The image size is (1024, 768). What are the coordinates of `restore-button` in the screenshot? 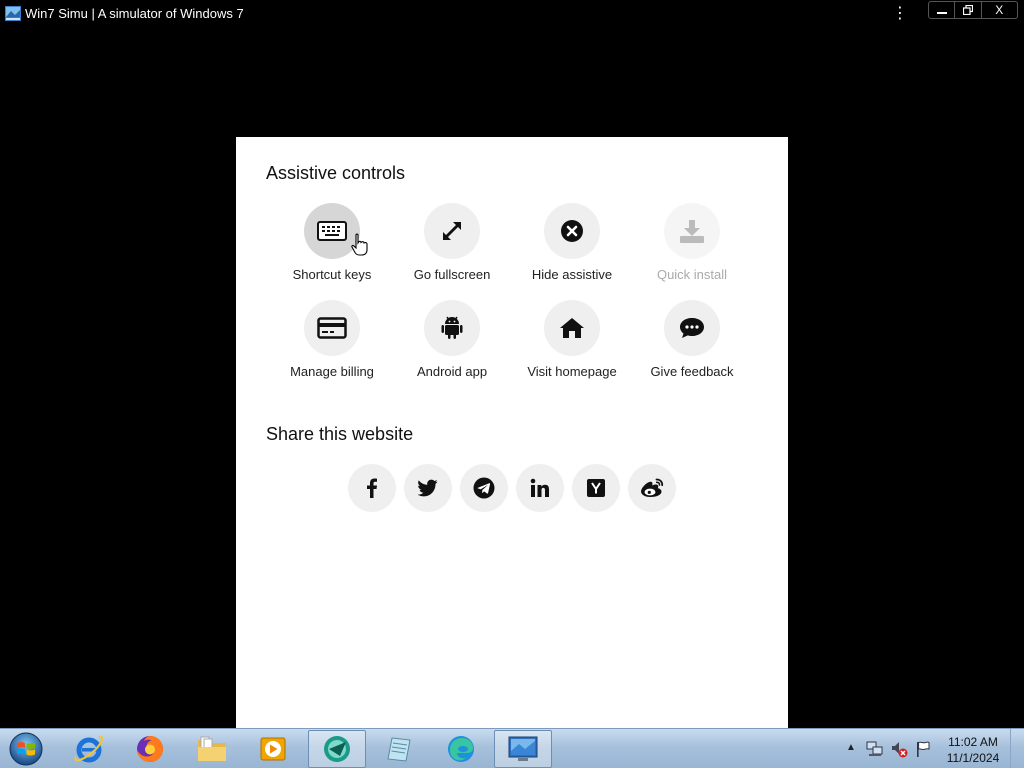 It's located at (968, 10).